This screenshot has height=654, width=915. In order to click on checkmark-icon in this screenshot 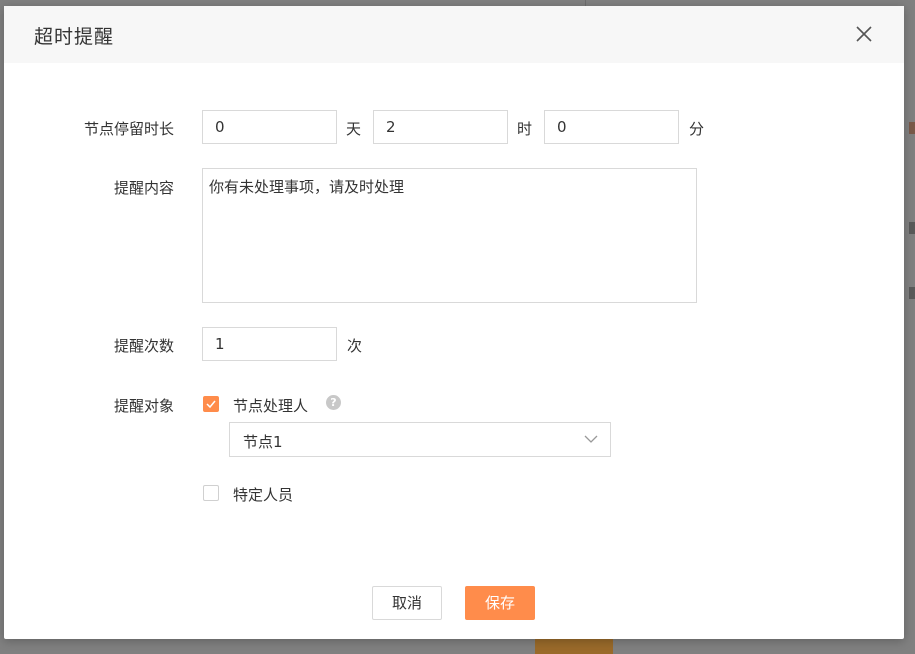, I will do `click(211, 404)`.